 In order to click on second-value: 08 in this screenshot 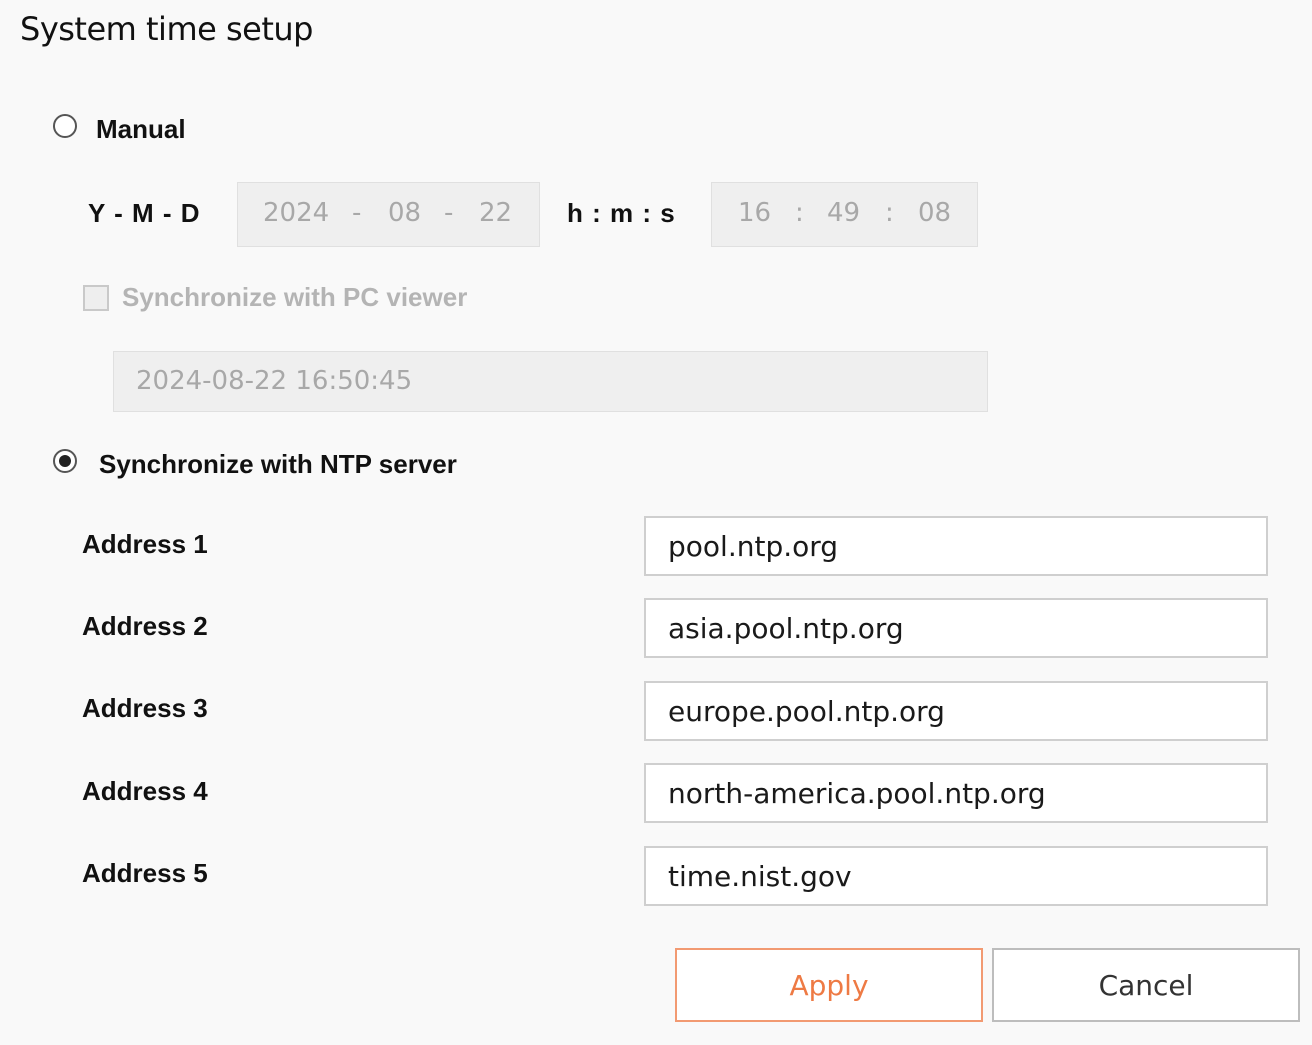, I will do `click(934, 213)`.